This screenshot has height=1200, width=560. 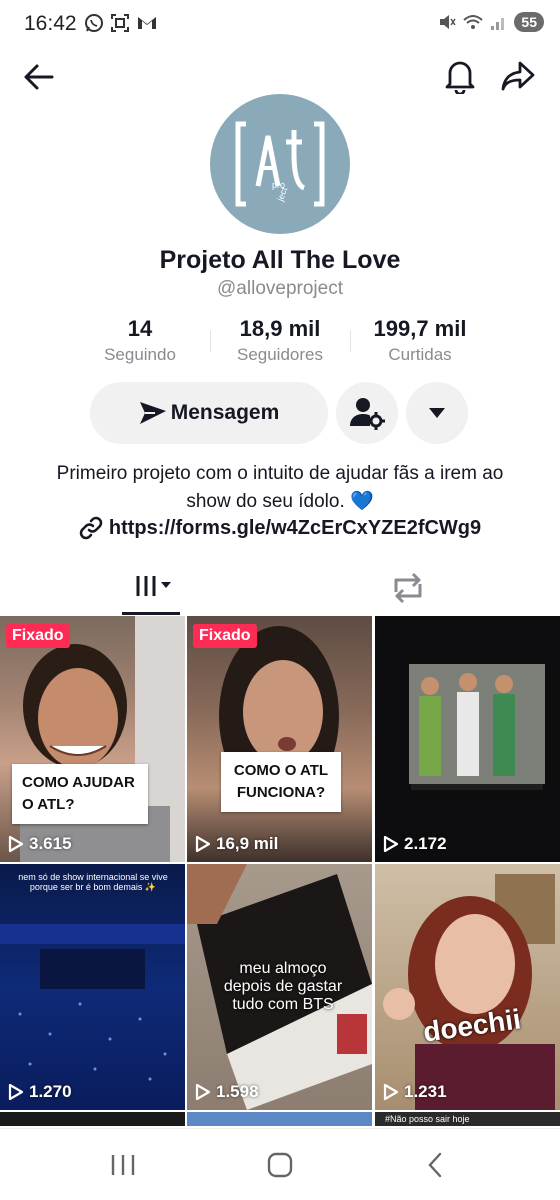 I want to click on arrow-left-icon, so click(x=39, y=77).